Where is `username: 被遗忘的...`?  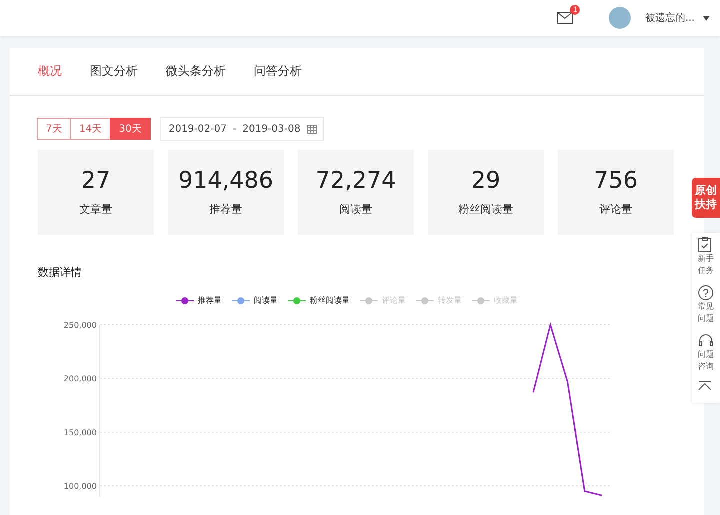 username: 被遗忘的... is located at coordinates (670, 18).